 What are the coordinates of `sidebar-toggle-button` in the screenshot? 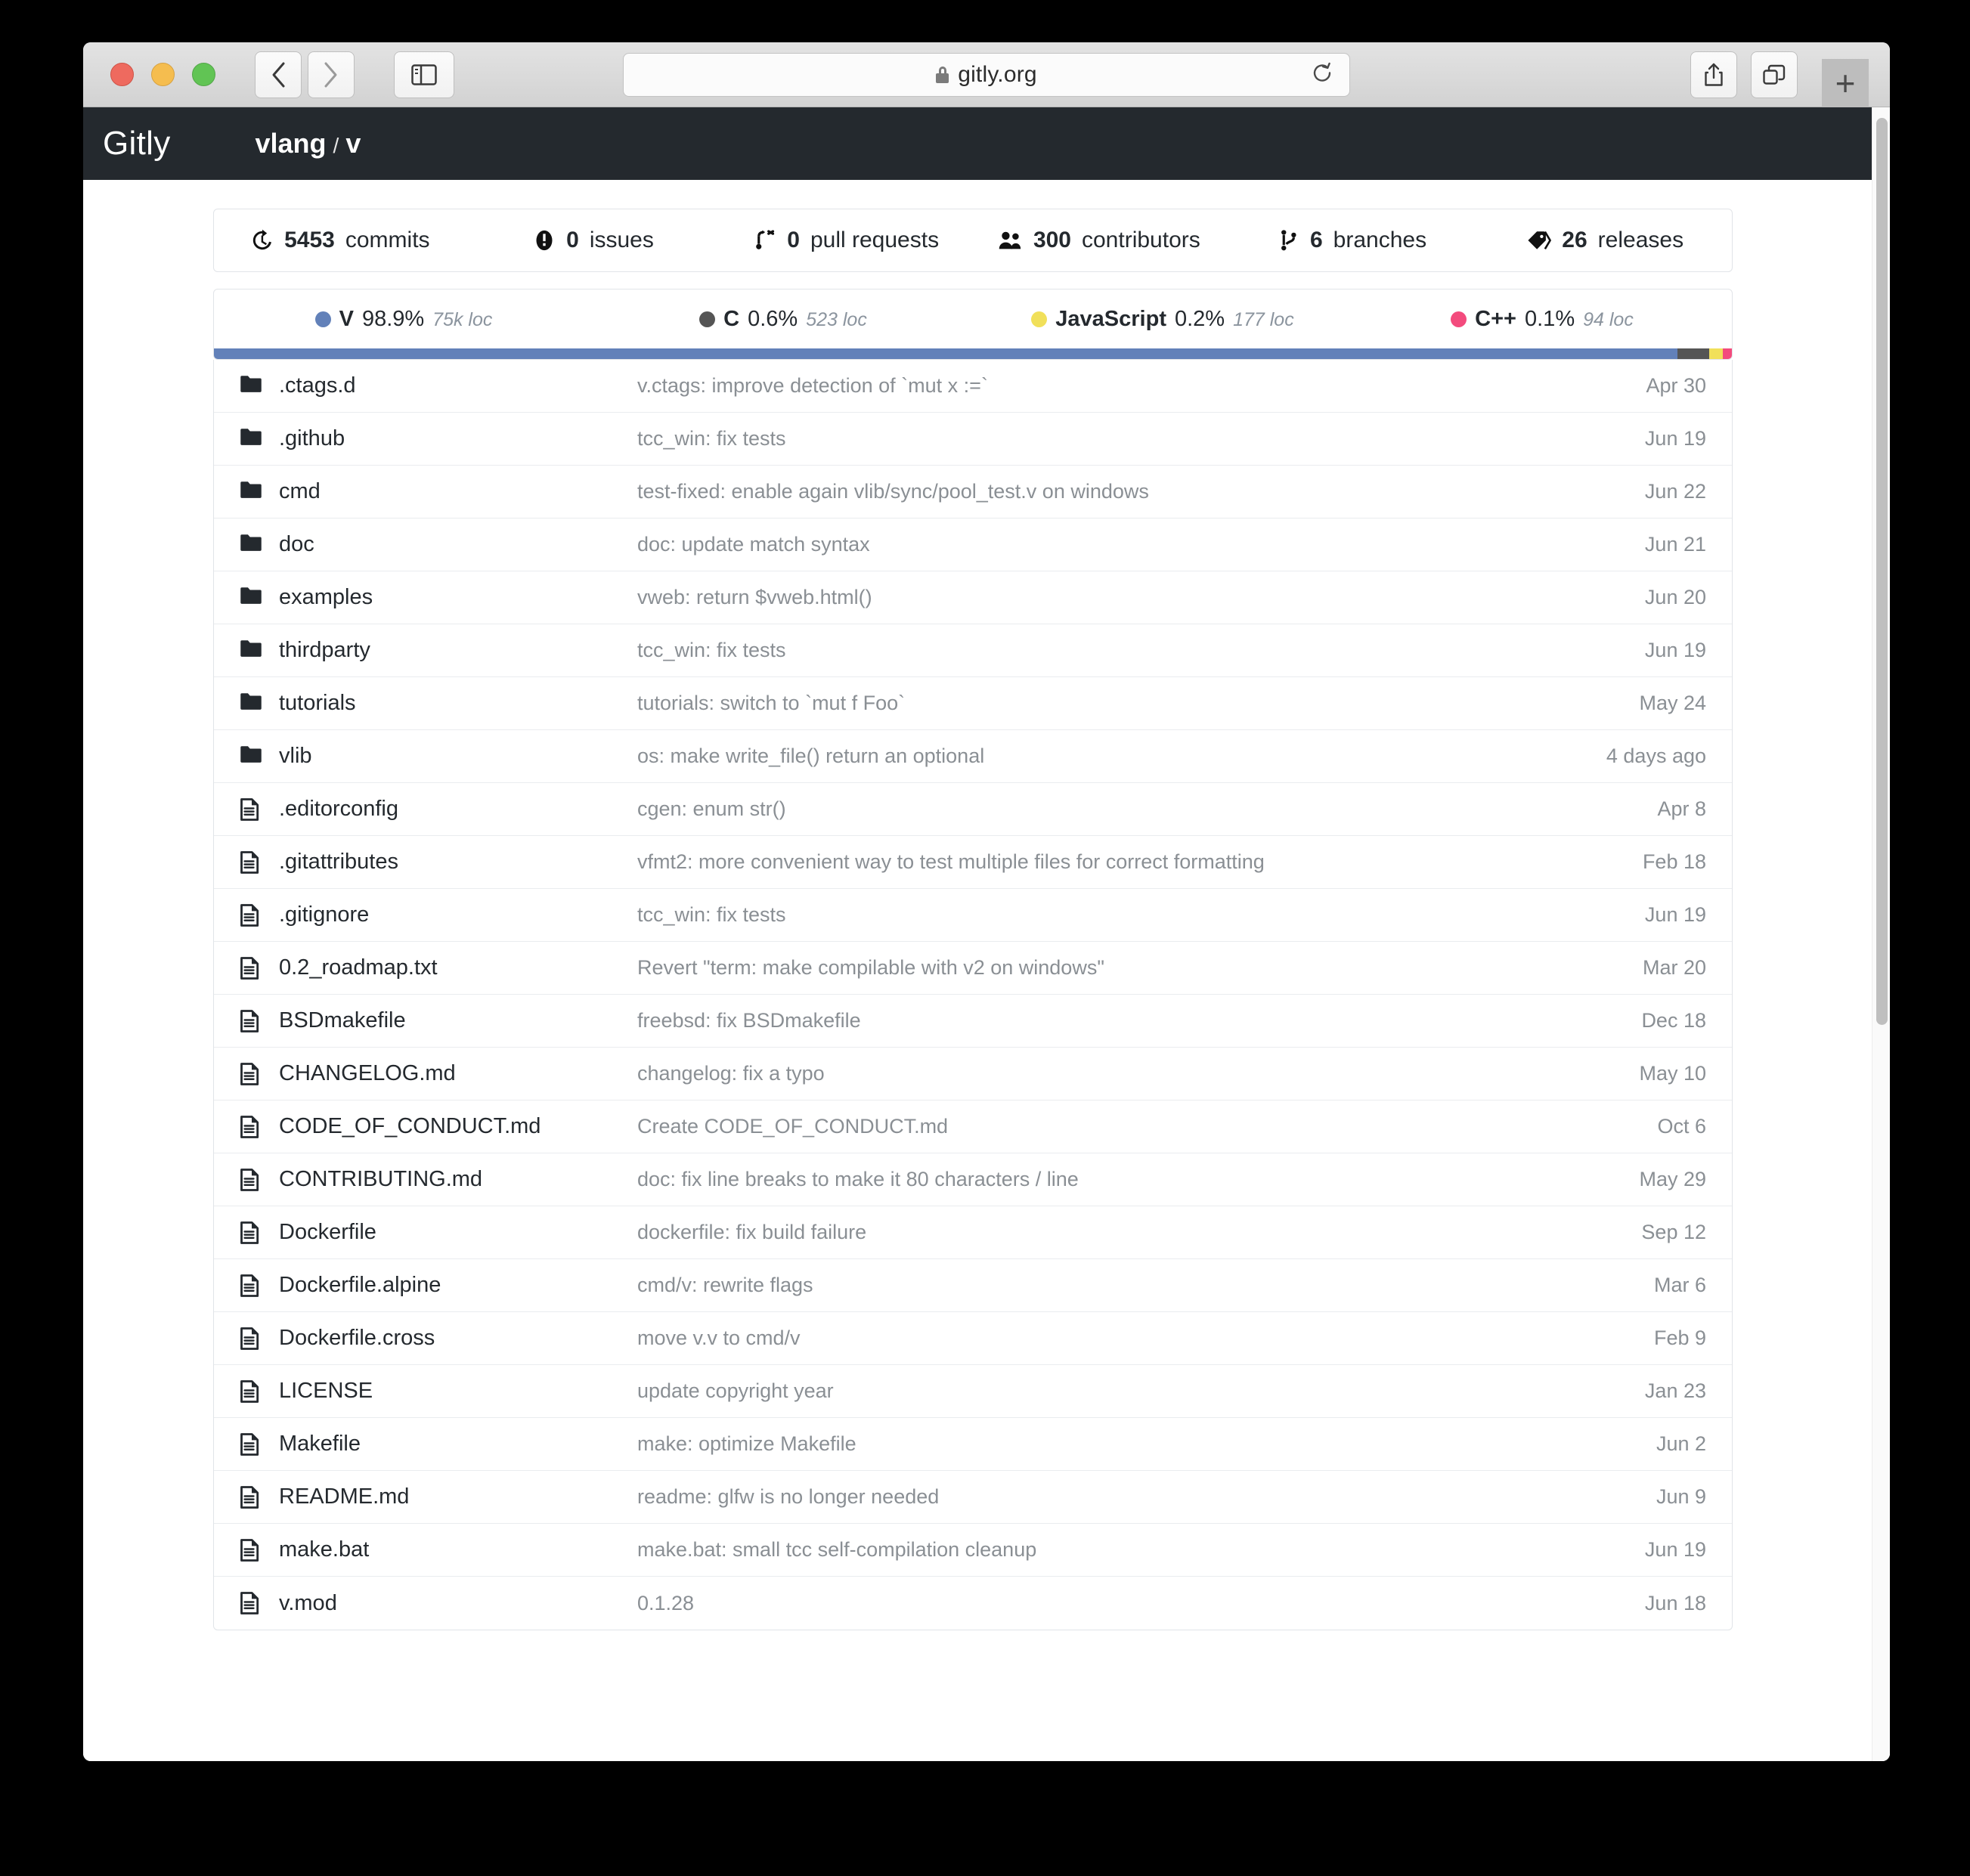 It's located at (424, 75).